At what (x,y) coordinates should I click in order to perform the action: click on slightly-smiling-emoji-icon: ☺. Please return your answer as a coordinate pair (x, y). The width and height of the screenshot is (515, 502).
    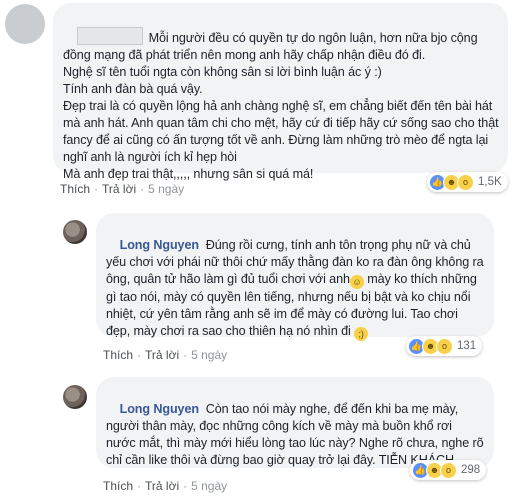
    Looking at the image, I should click on (356, 282).